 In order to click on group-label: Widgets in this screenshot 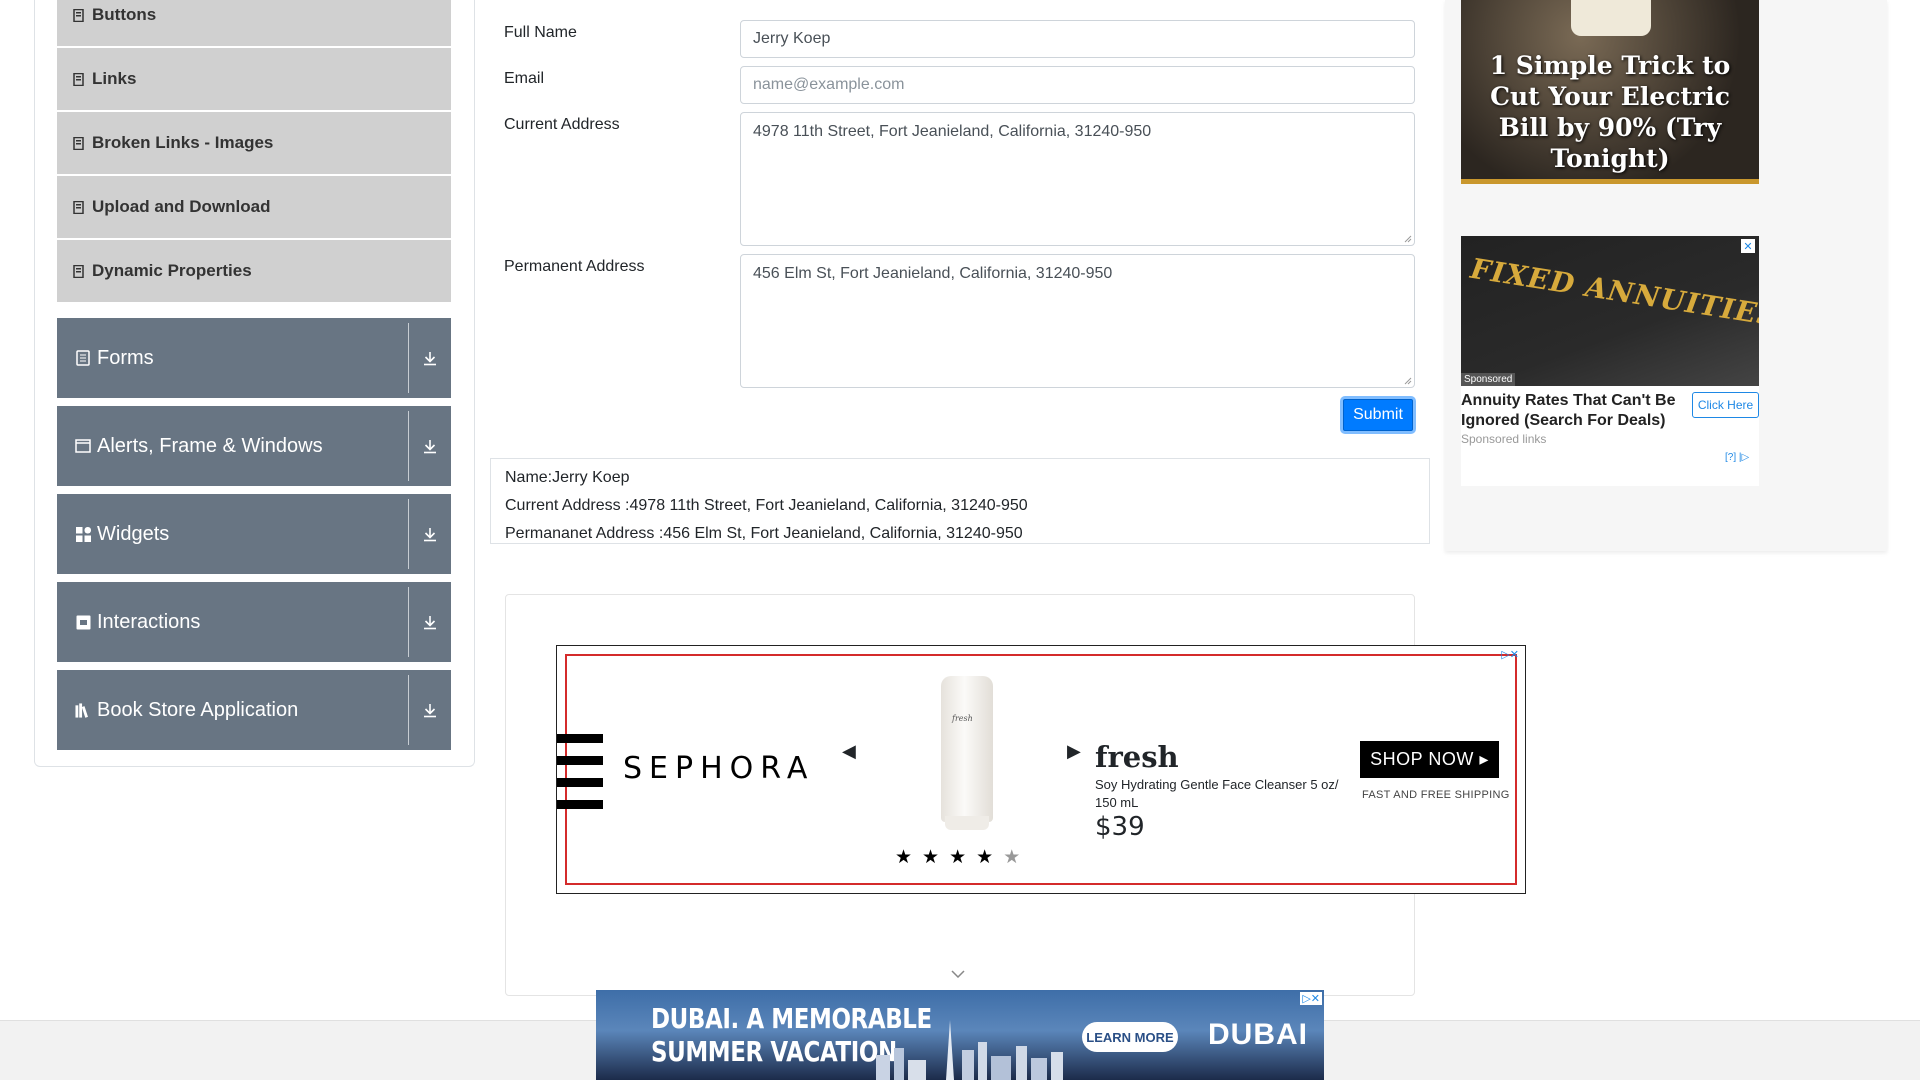, I will do `click(133, 533)`.